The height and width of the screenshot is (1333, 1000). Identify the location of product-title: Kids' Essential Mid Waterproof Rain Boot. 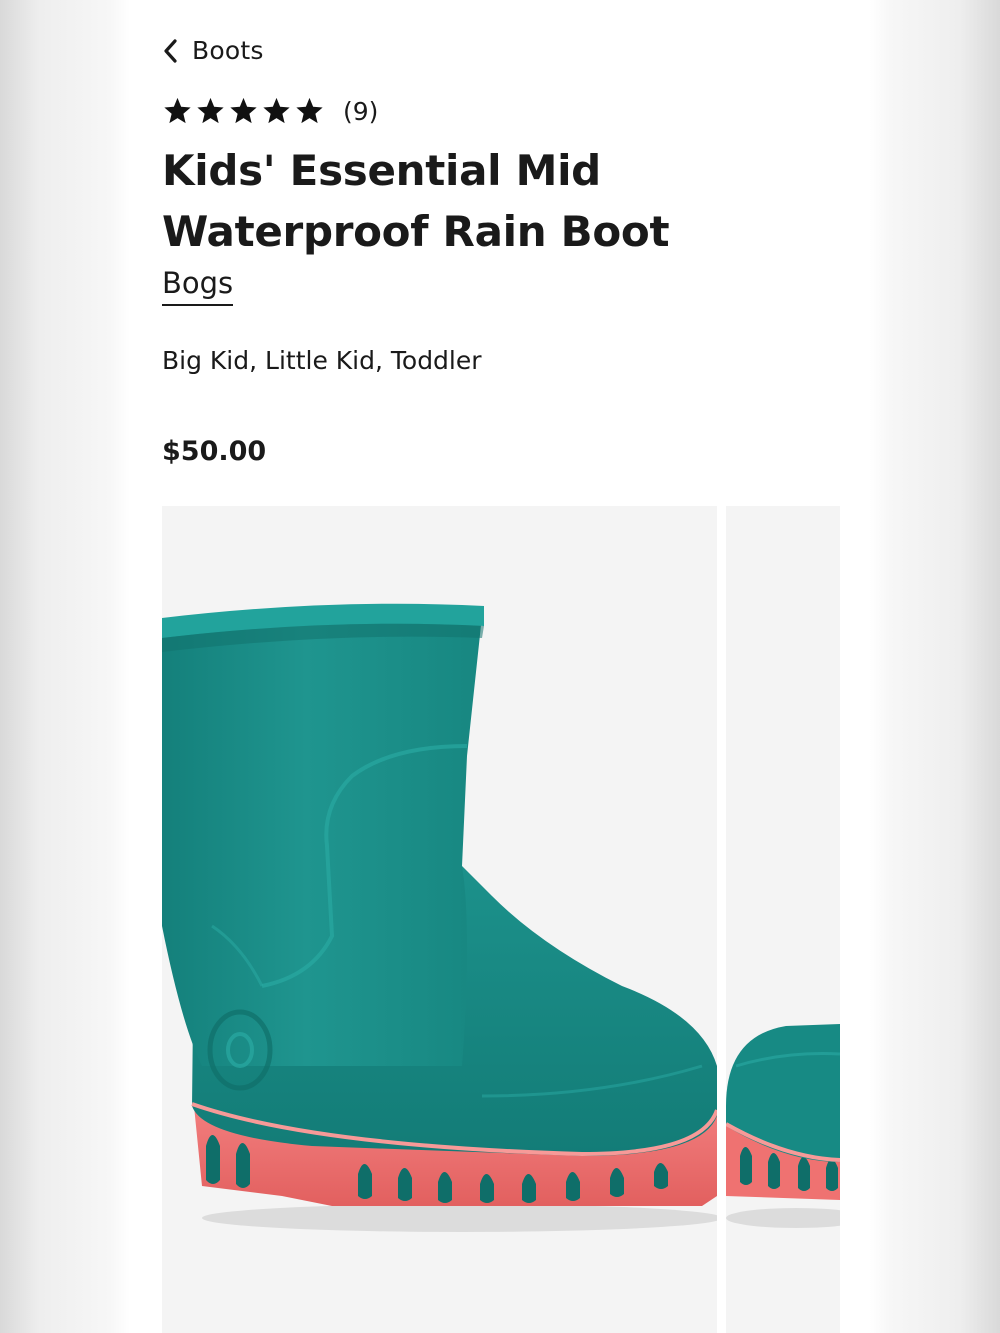
(416, 201).